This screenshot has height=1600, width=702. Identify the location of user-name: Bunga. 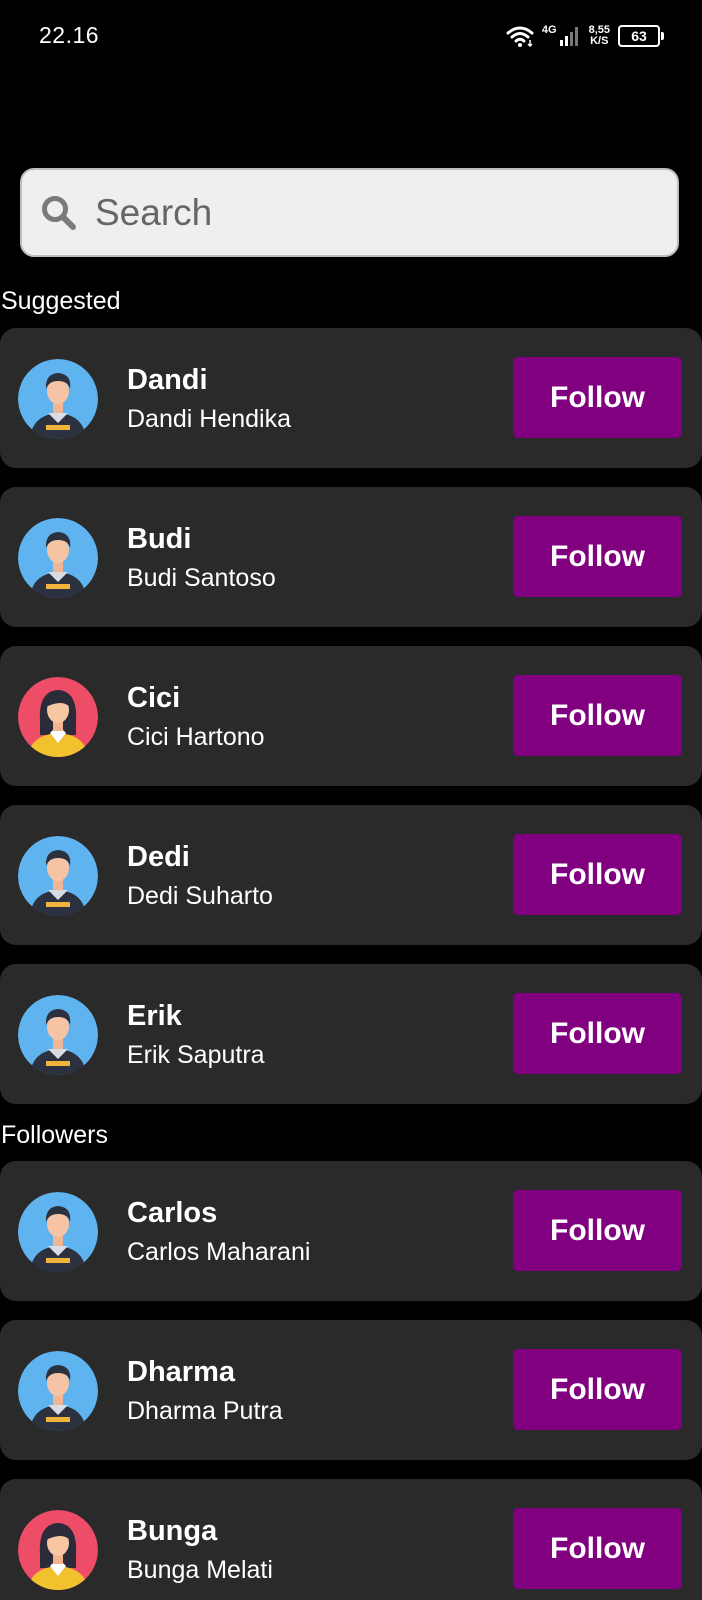
(172, 1531).